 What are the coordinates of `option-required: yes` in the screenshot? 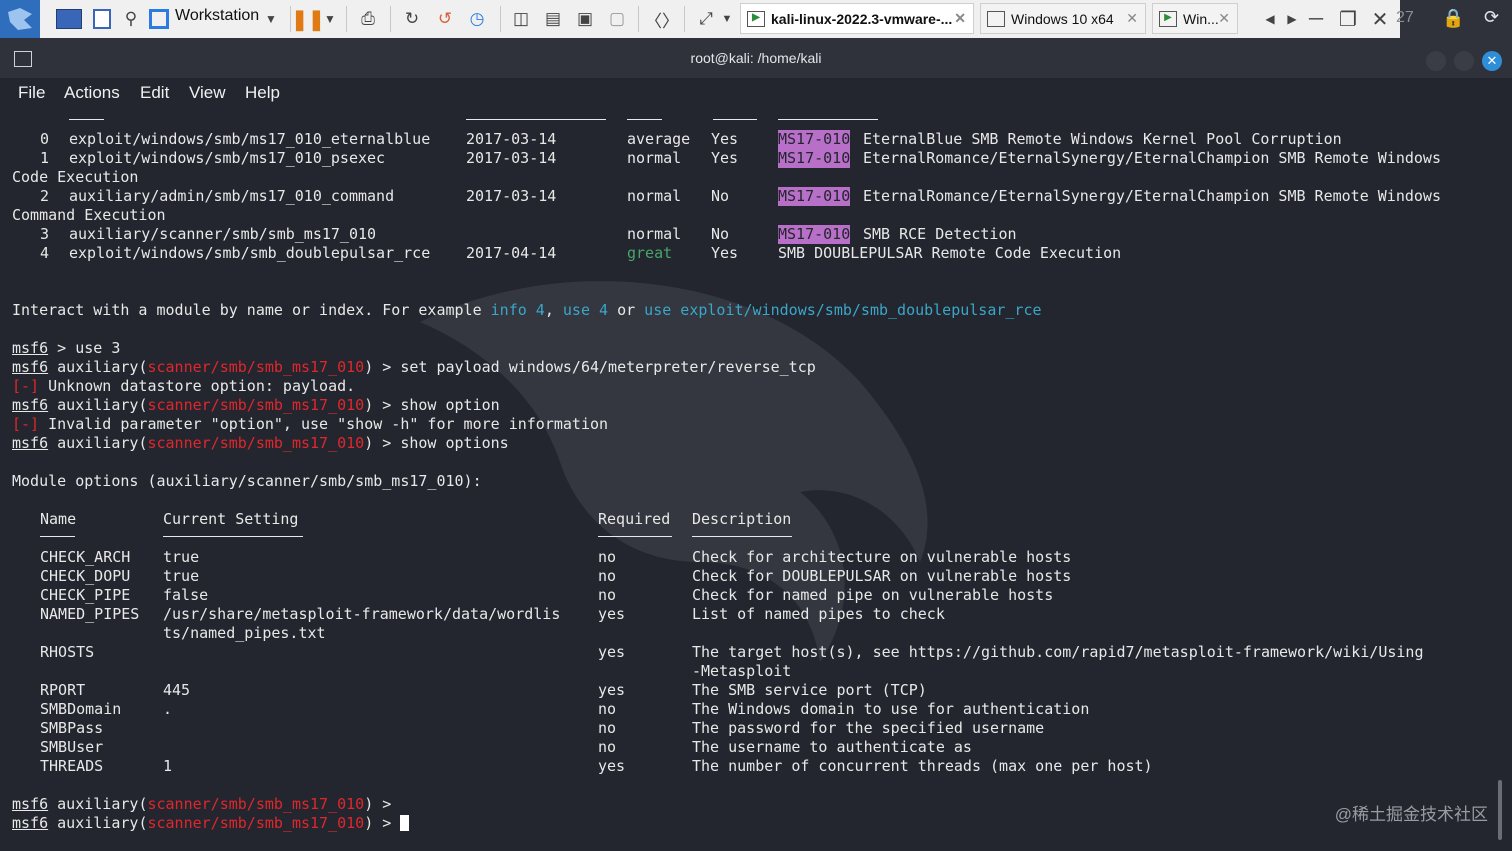 It's located at (612, 766).